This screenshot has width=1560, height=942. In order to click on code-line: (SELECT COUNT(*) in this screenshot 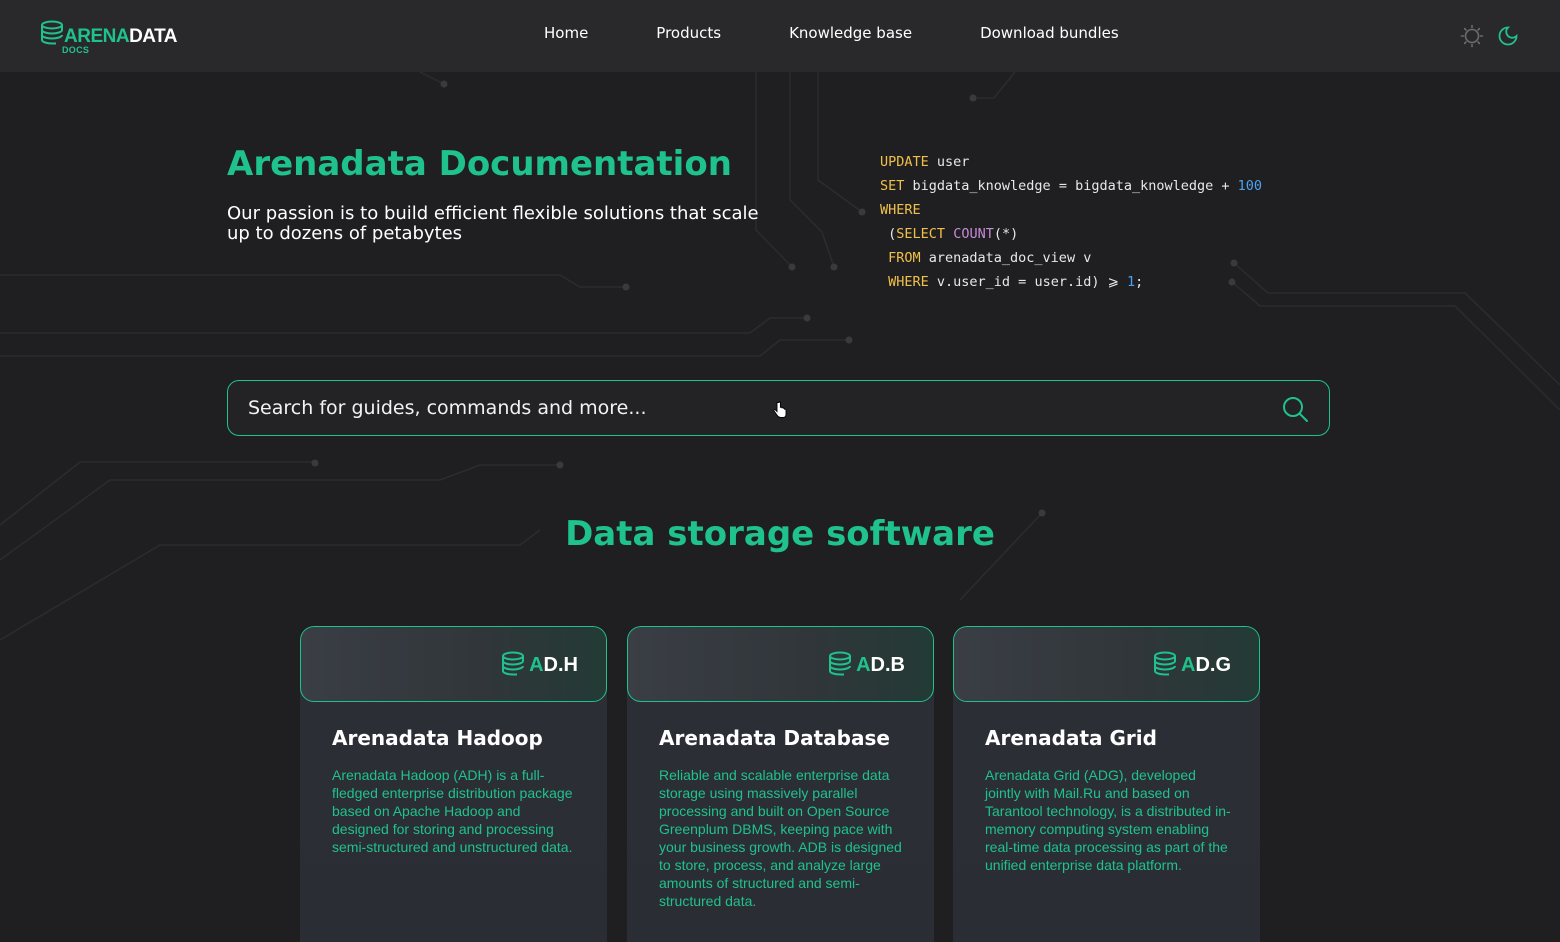, I will do `click(1071, 234)`.